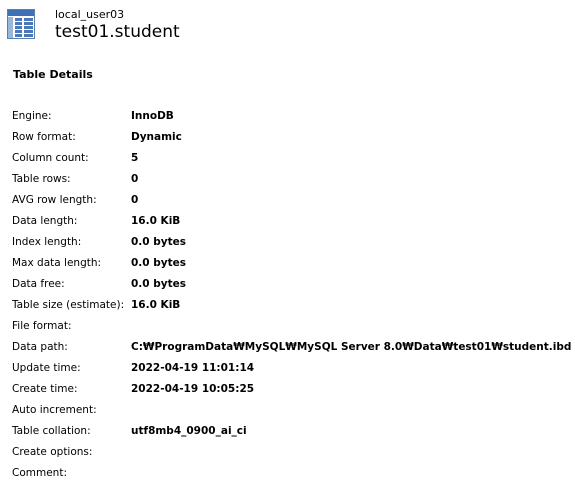  What do you see at coordinates (21, 24) in the screenshot?
I see `table-grid-icon` at bounding box center [21, 24].